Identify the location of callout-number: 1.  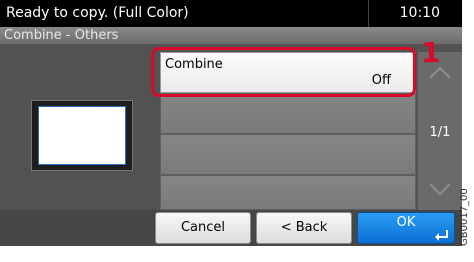
(431, 52).